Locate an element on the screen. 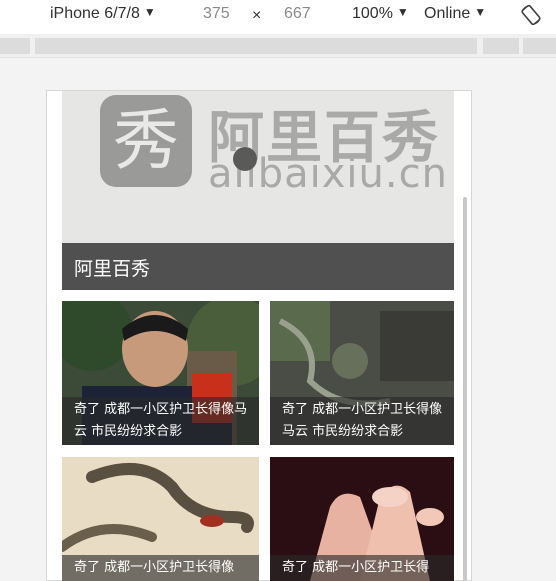  times-icon: × is located at coordinates (257, 15).